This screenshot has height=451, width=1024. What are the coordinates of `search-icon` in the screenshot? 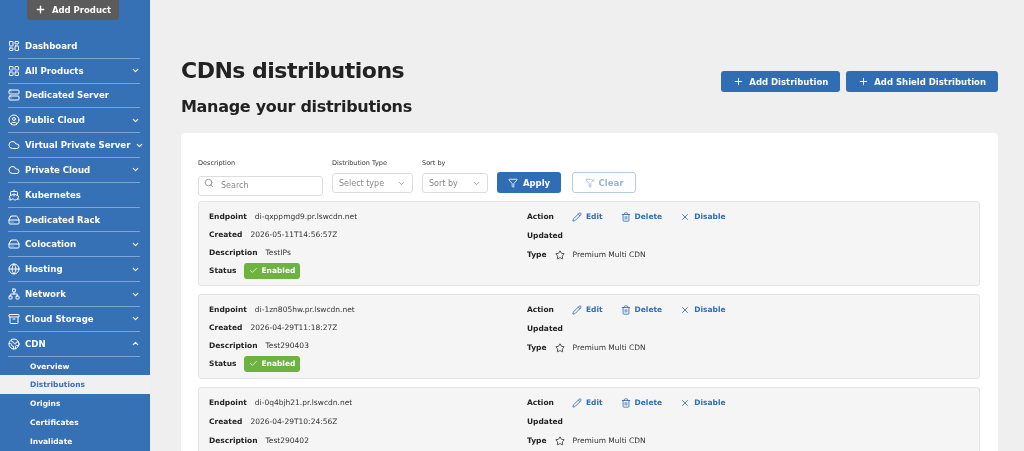 It's located at (209, 183).